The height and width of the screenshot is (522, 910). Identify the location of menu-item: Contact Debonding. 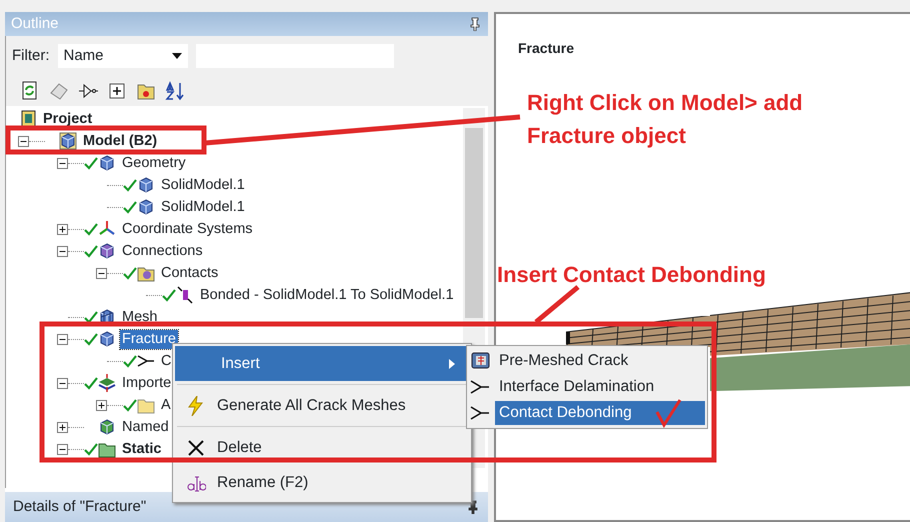
(600, 413).